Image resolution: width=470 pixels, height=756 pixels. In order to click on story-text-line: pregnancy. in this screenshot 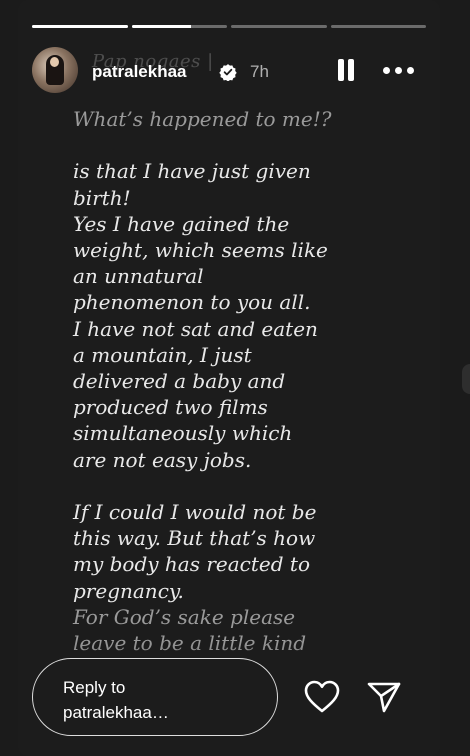, I will do `click(128, 590)`.